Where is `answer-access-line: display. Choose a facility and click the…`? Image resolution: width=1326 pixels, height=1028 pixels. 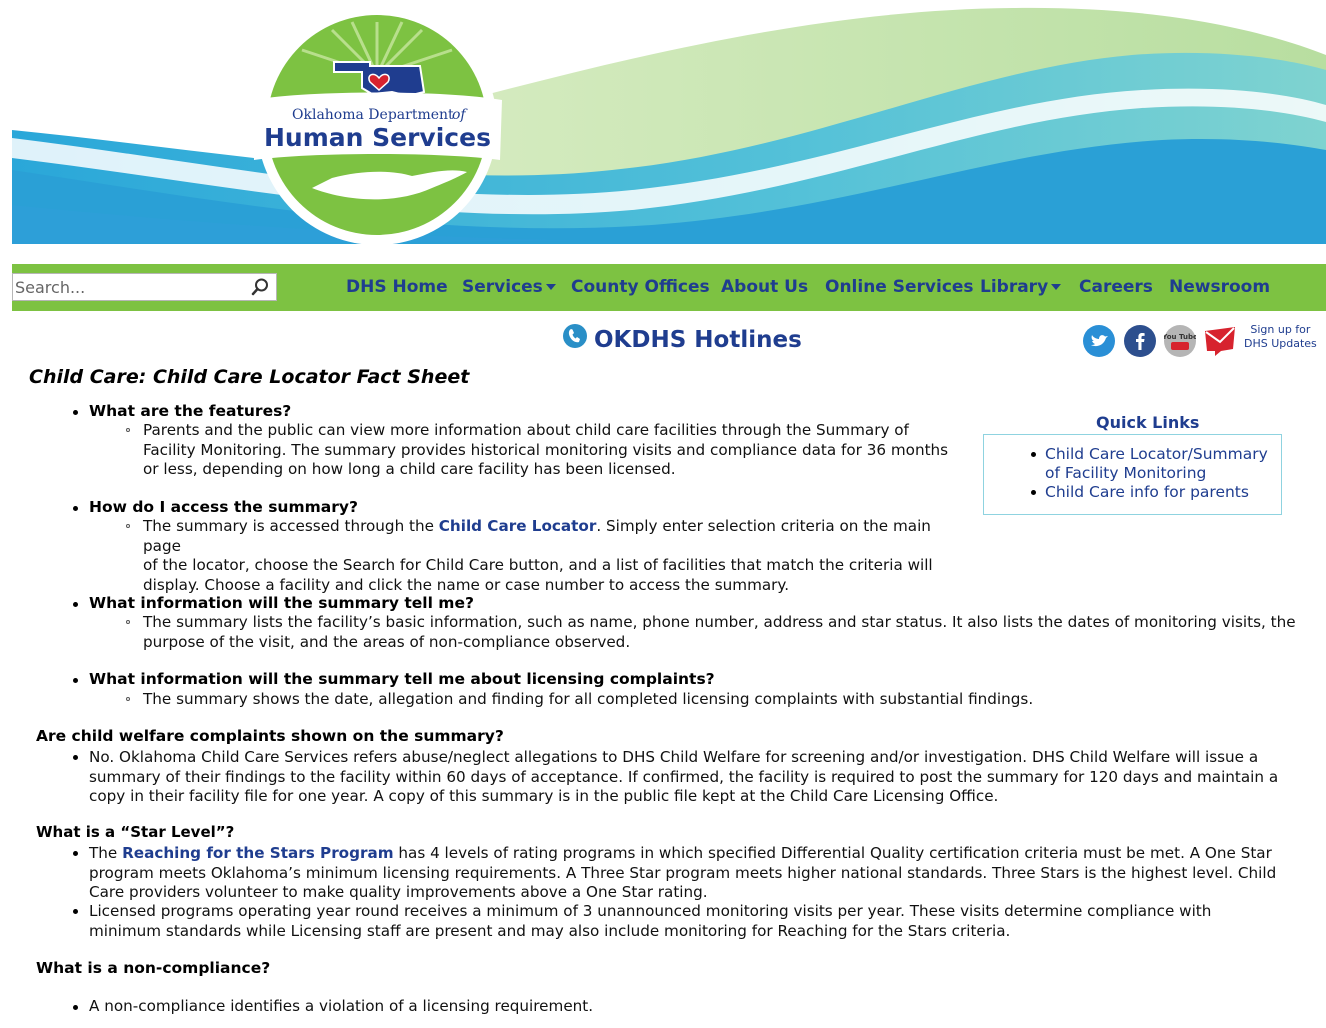 answer-access-line: display. Choose a facility and click the… is located at coordinates (466, 584).